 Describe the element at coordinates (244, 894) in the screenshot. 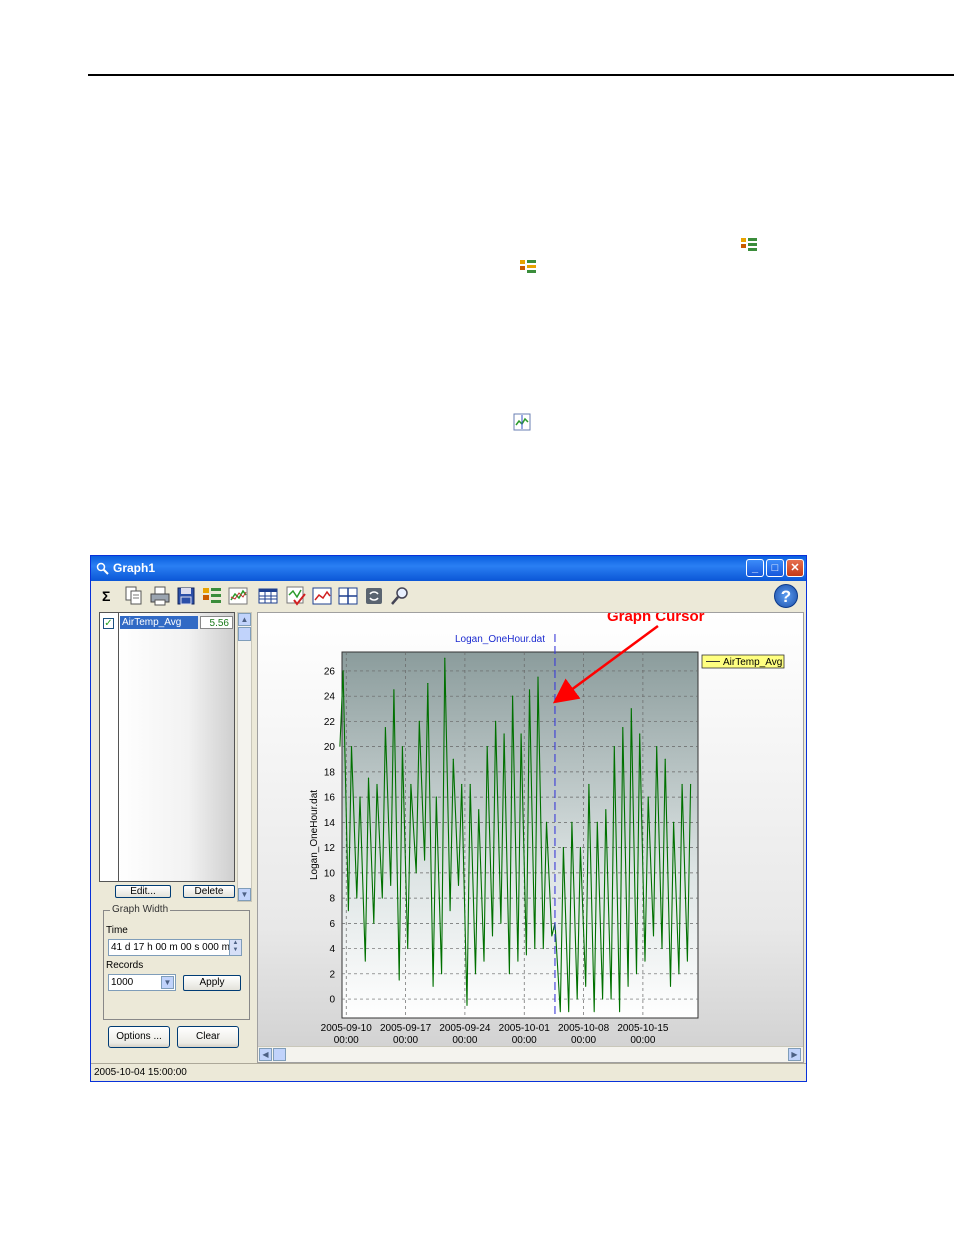

I see `scroll-down-icon: ▼` at that location.